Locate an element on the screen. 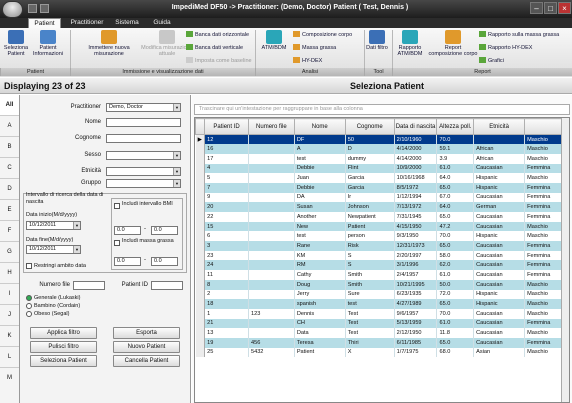  column-header: Nome is located at coordinates (319, 126).